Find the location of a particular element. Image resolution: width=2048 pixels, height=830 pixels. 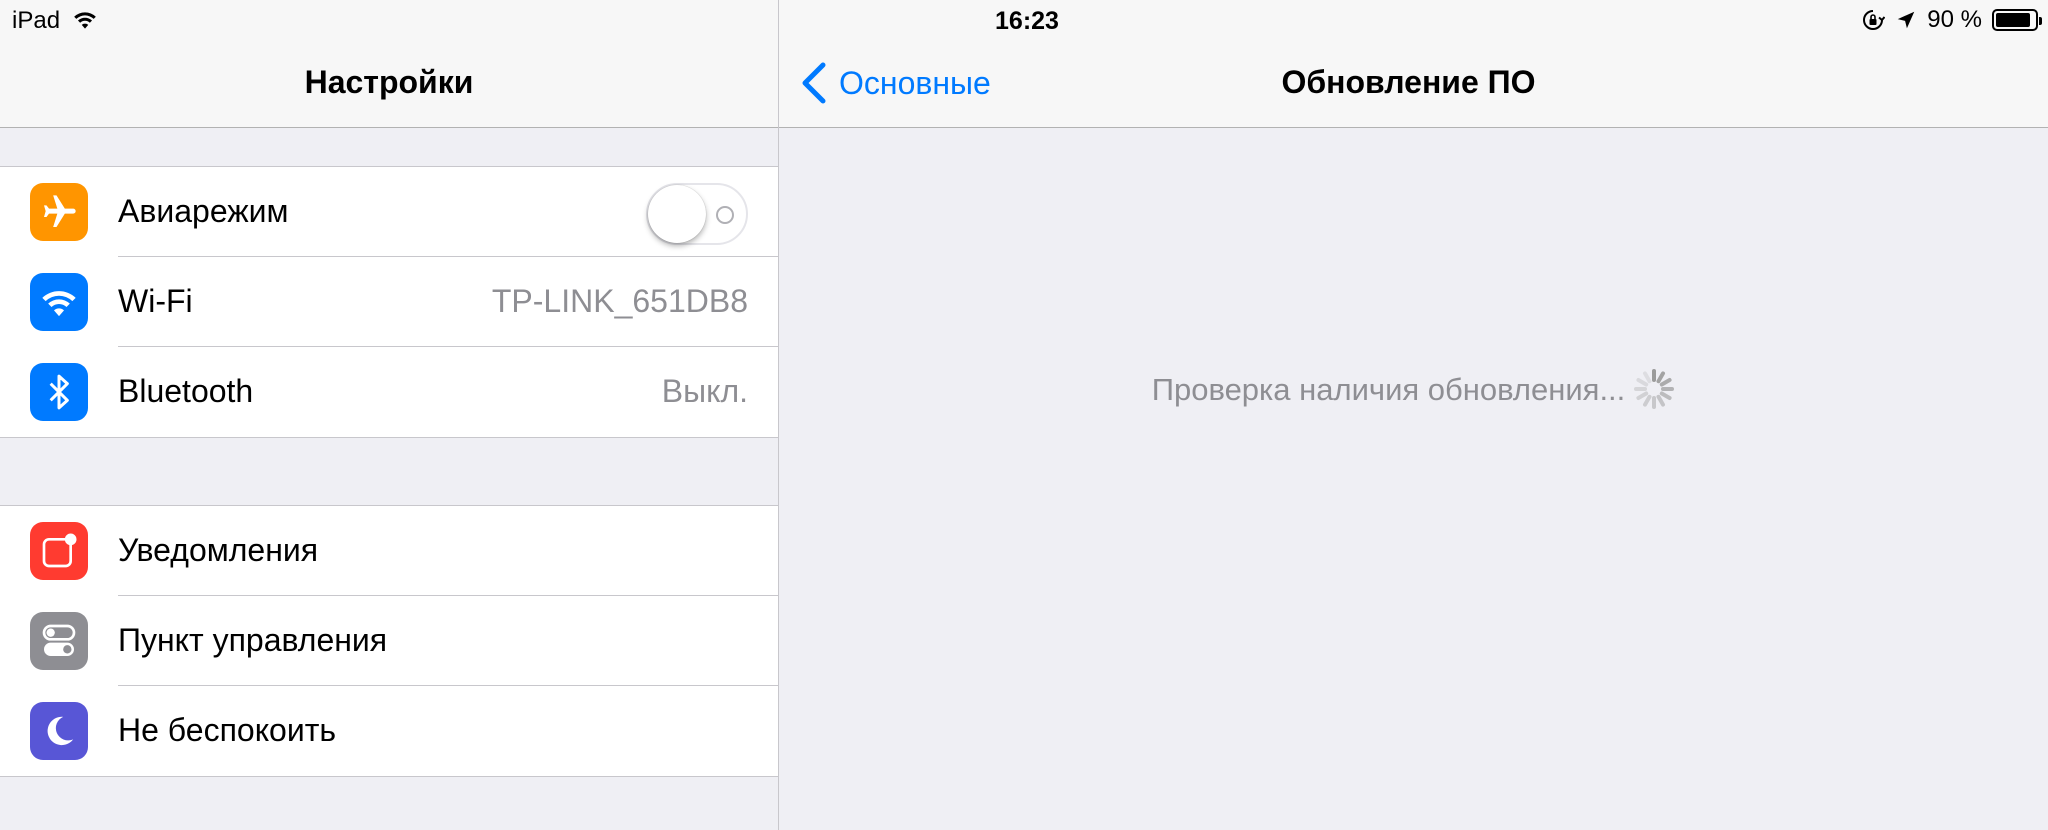

row-label: Уведомления is located at coordinates (218, 550).